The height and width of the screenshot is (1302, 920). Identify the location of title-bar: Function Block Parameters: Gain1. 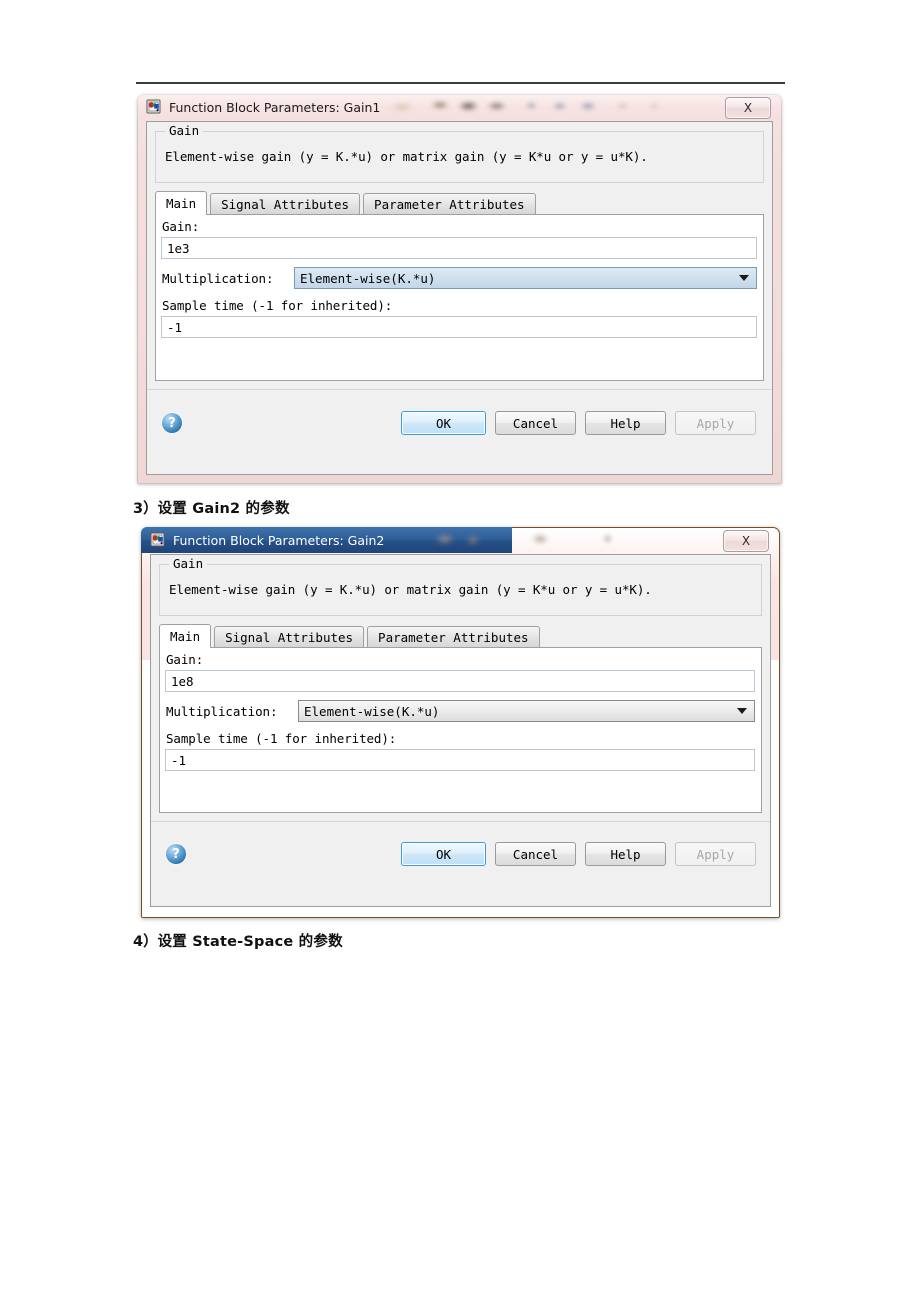
(459, 107).